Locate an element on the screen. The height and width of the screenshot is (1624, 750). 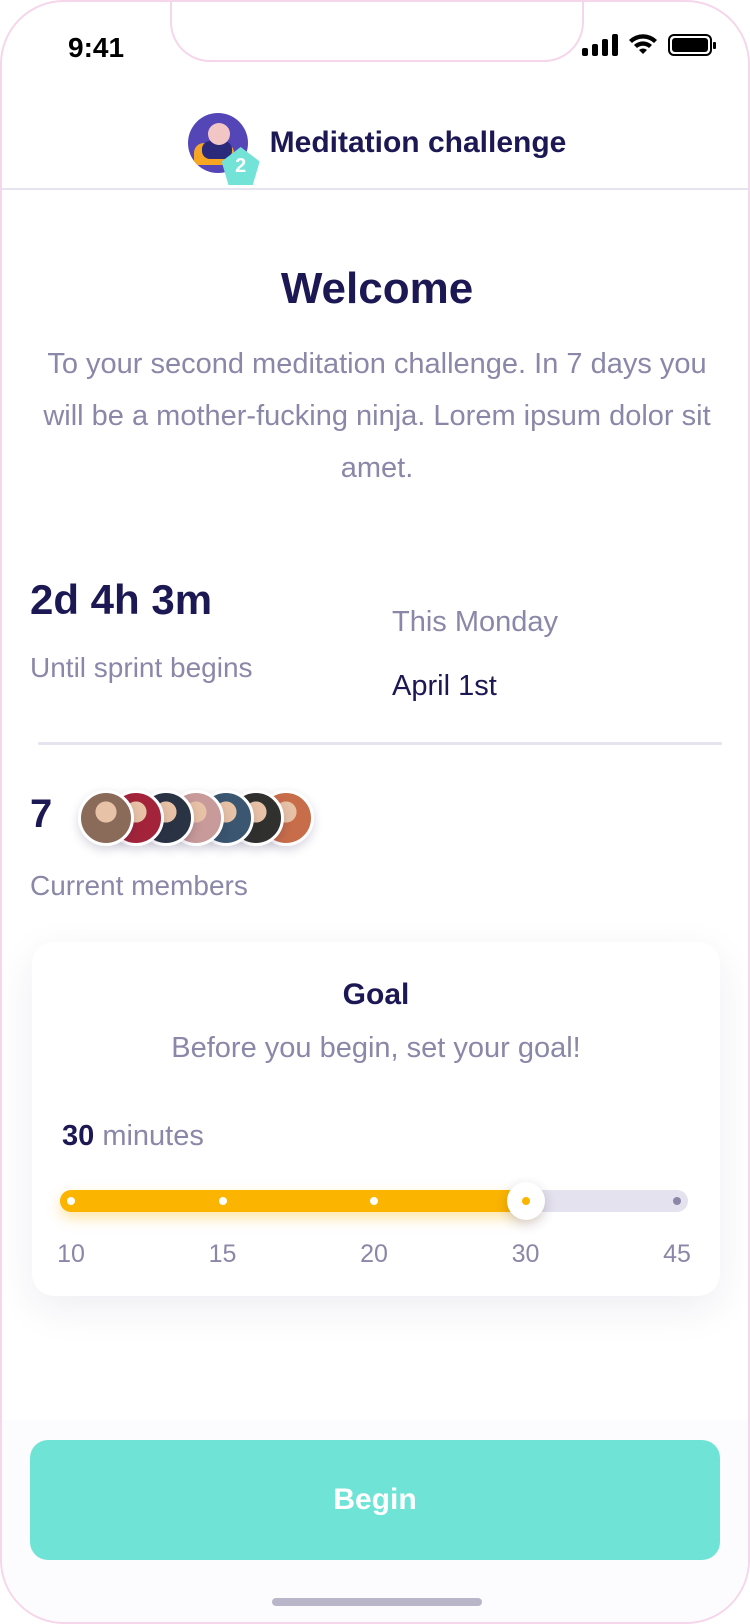
app-header: 2 Meditation challenge is located at coordinates (375, 144).